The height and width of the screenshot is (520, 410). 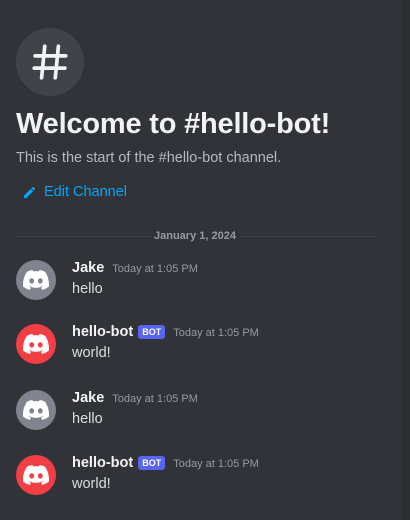 I want to click on channel-icon-circle, so click(x=50, y=62).